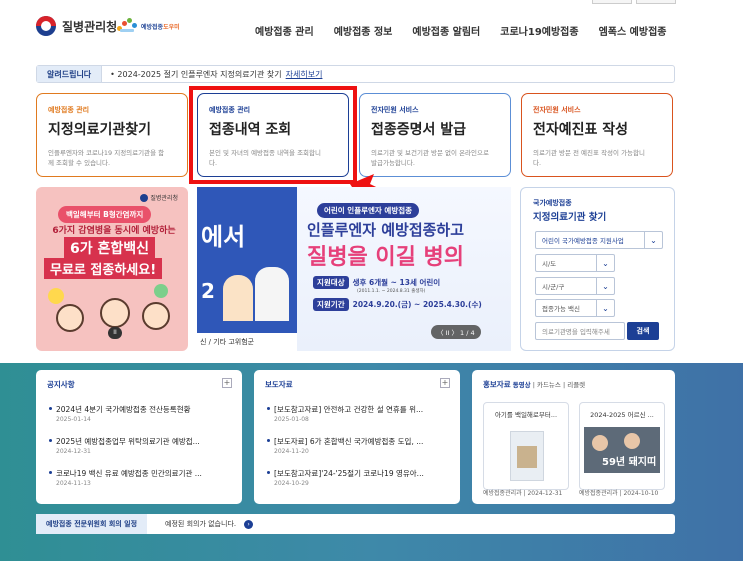  What do you see at coordinates (523, 493) in the screenshot?
I see `promo-card-caption: 예방접종관리과 | 2024-12-31` at bounding box center [523, 493].